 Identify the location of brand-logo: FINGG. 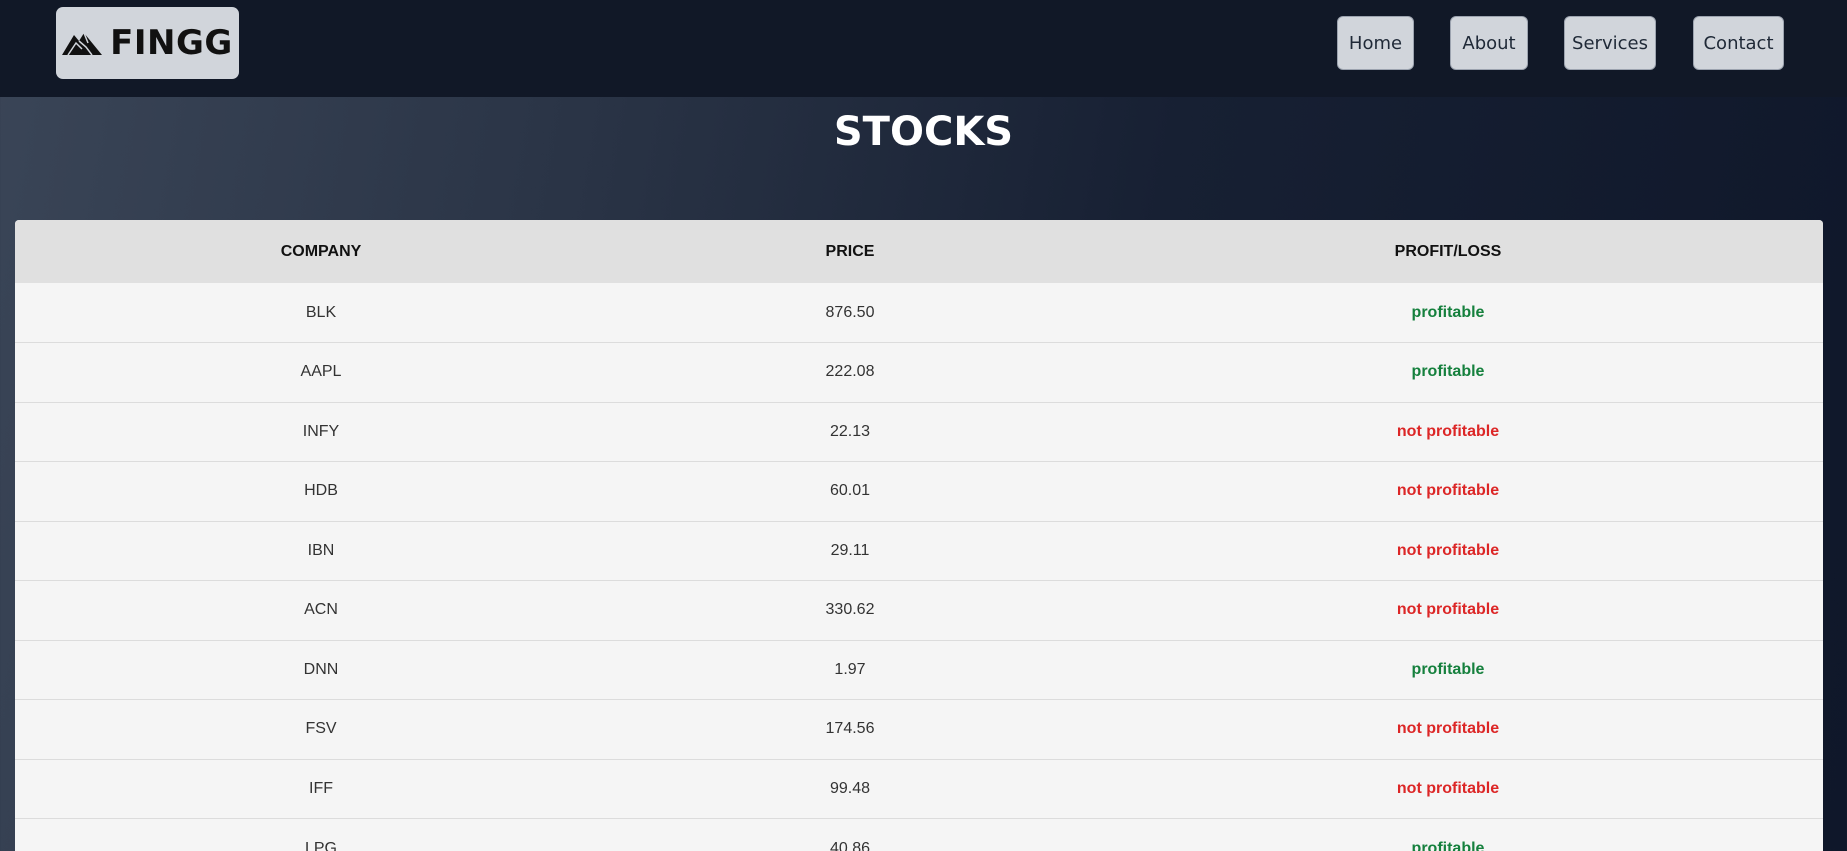
(147, 43).